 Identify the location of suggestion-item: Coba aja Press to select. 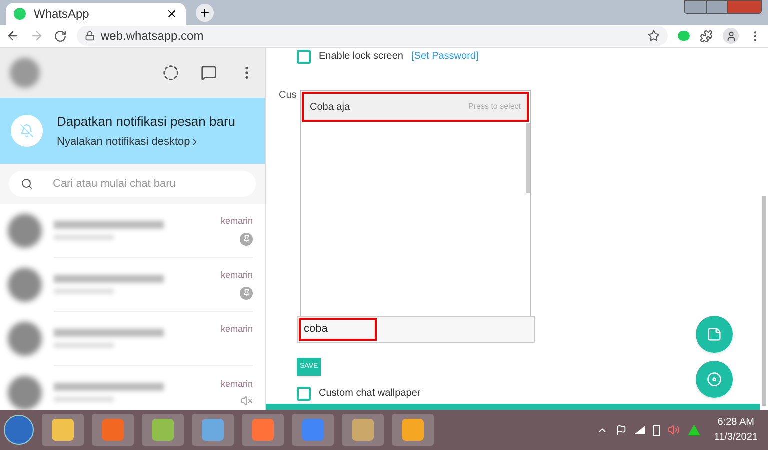
(415, 107).